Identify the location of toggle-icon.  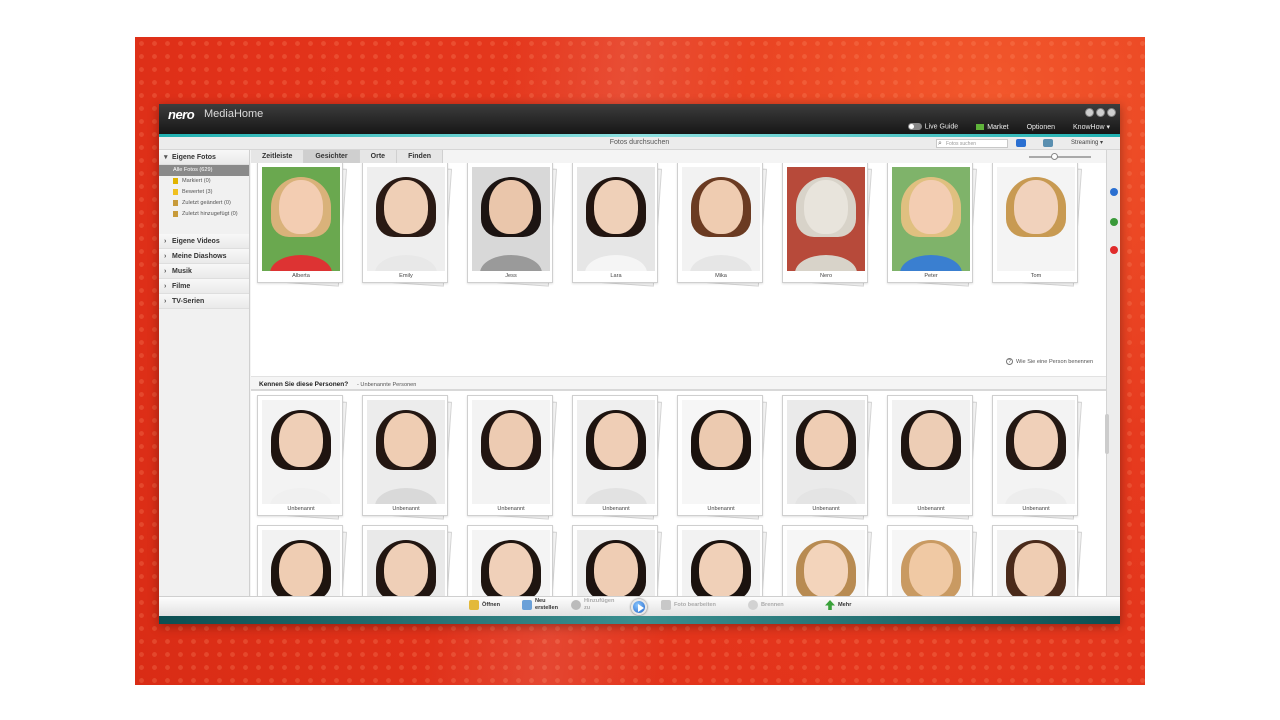
(914, 127).